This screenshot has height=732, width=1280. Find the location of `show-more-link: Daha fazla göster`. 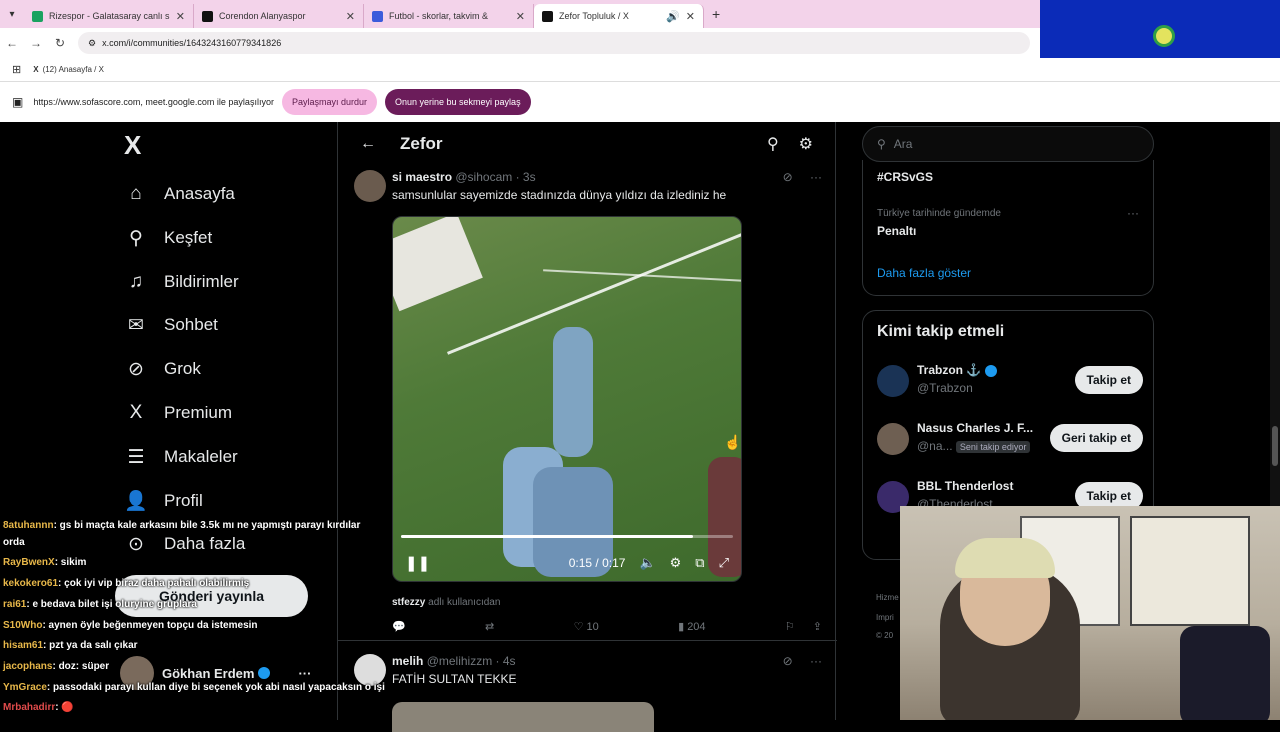

show-more-link: Daha fazla göster is located at coordinates (924, 273).